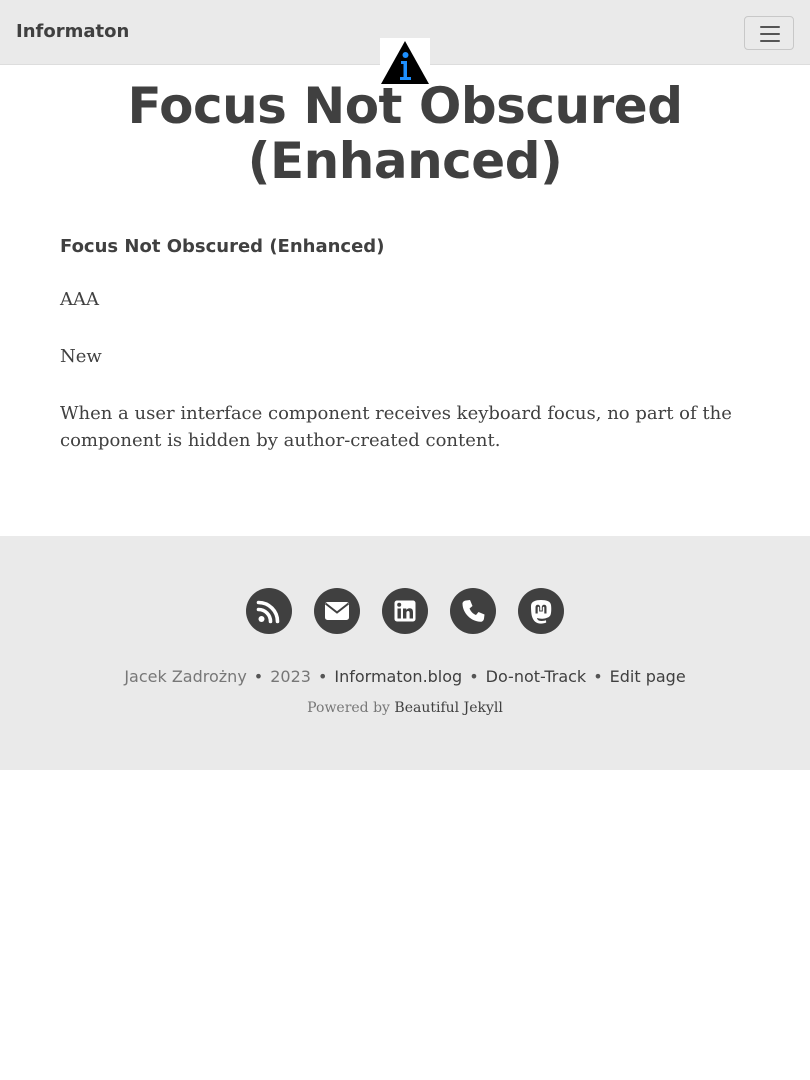 The image size is (810, 1080). I want to click on envelope-icon, so click(337, 611).